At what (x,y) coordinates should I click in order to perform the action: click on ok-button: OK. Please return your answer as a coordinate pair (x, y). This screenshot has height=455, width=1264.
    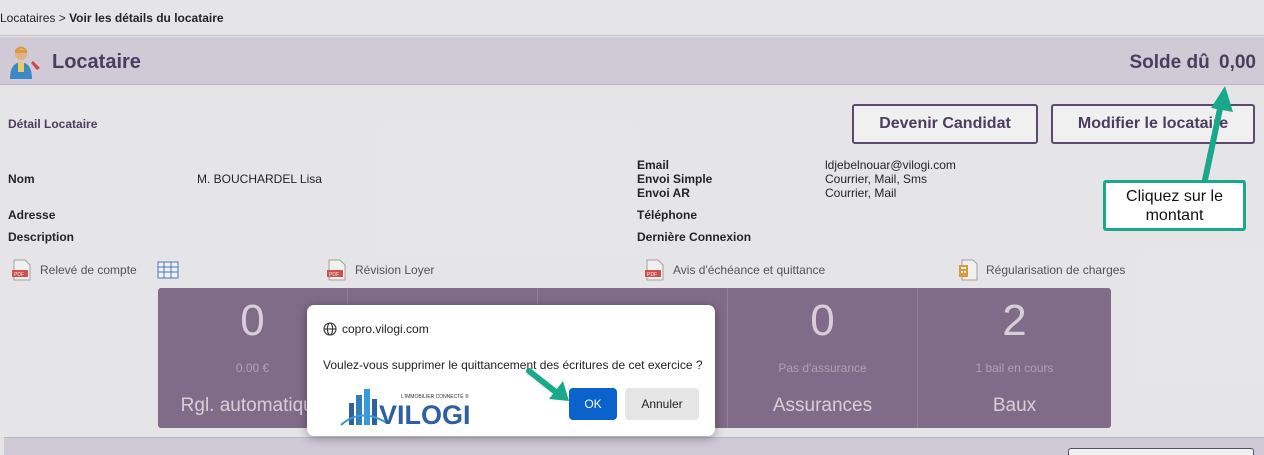
    Looking at the image, I should click on (593, 404).